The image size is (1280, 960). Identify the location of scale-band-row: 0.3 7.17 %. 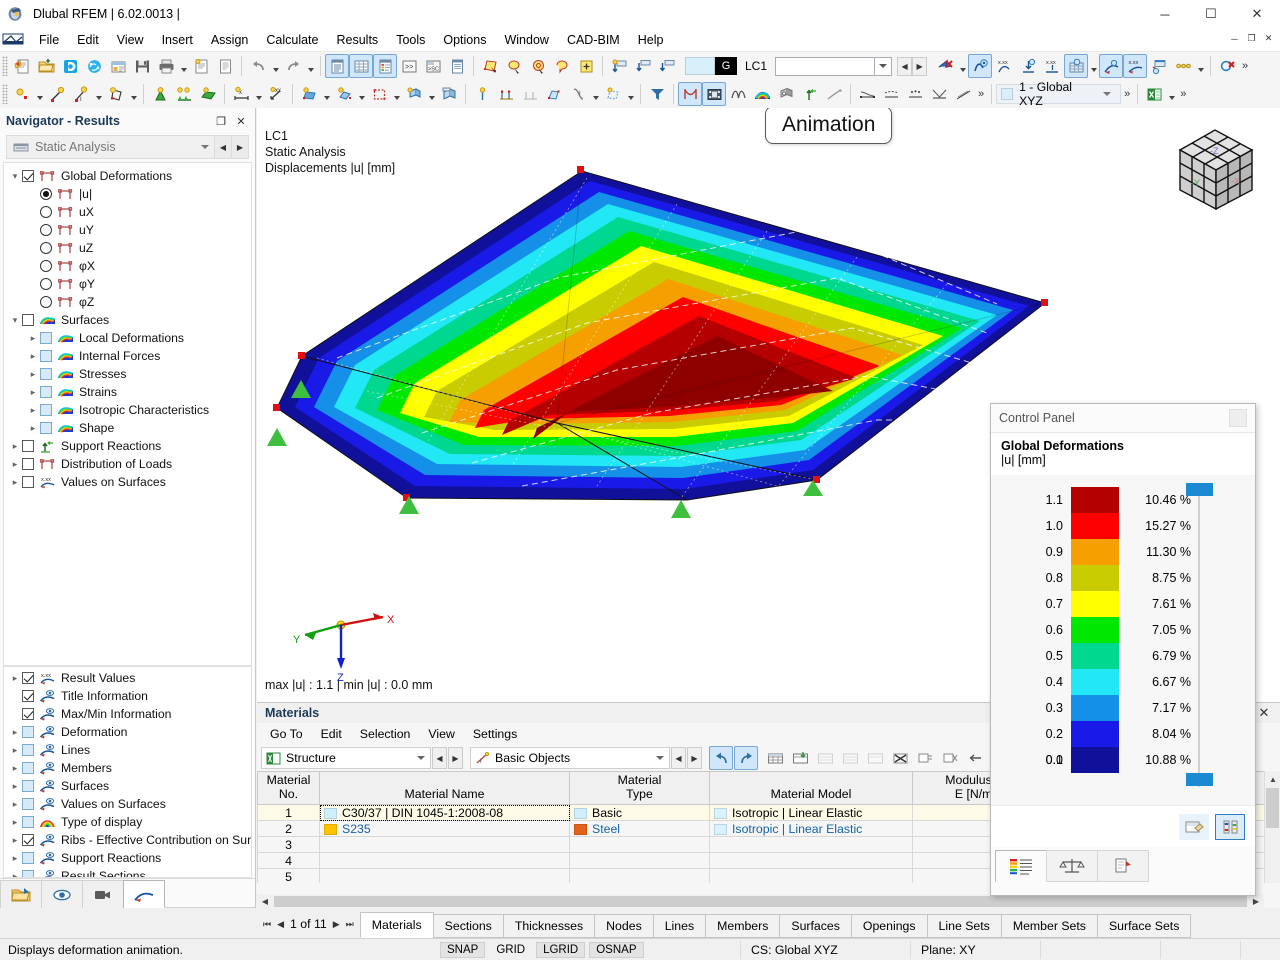
(1123, 708).